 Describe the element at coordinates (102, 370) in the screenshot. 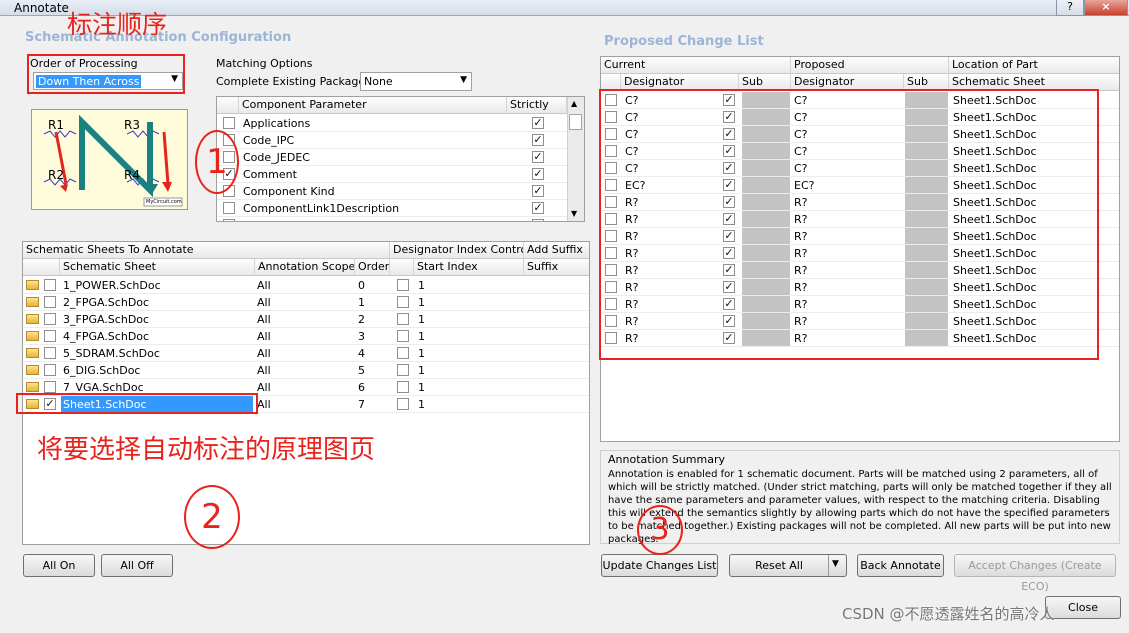

I see `sheet-name: 6_DIG.SchDoc` at that location.